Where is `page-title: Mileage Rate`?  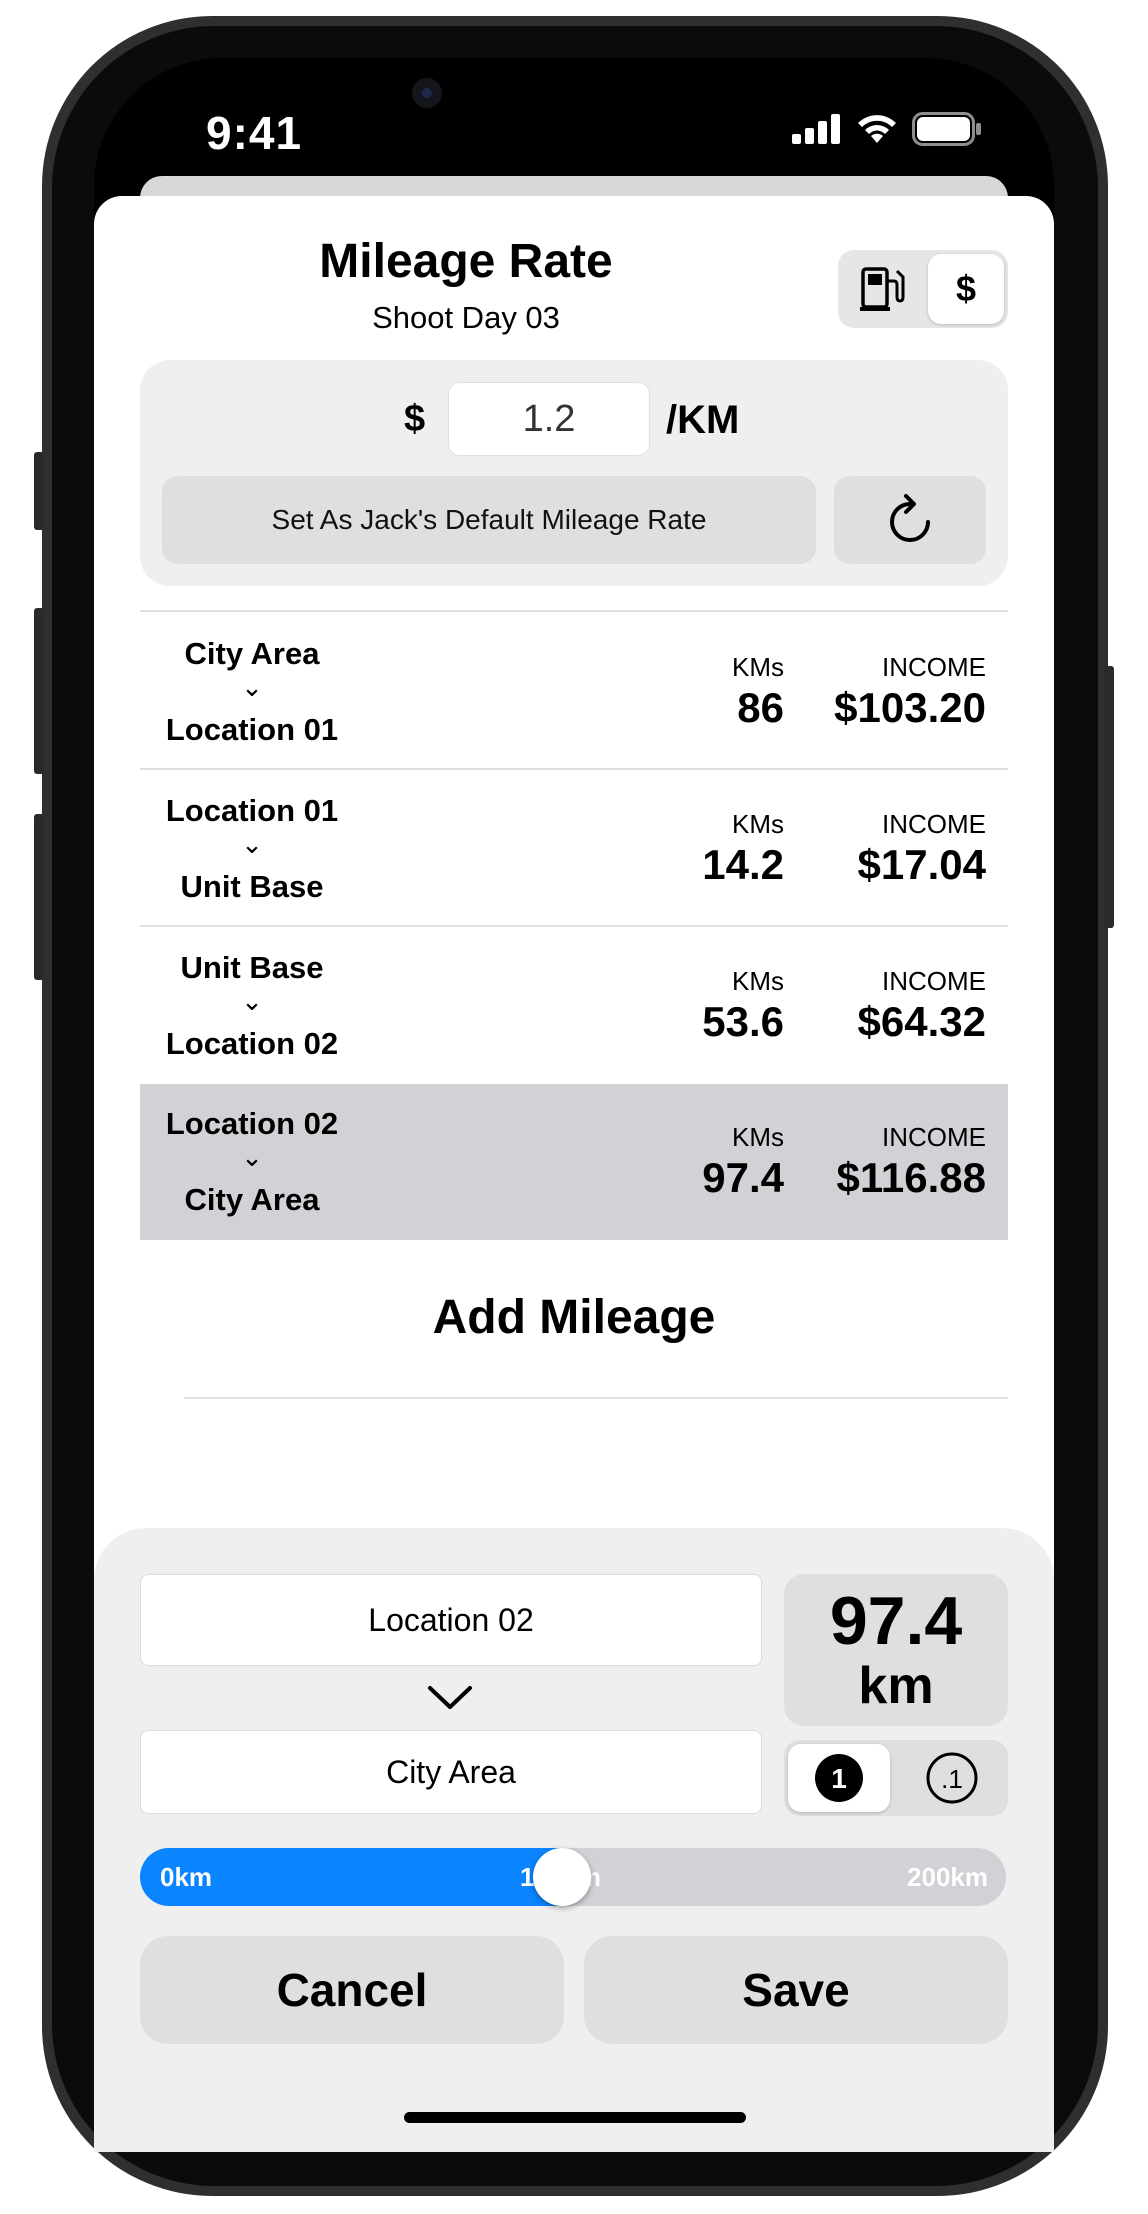 page-title: Mileage Rate is located at coordinates (466, 261).